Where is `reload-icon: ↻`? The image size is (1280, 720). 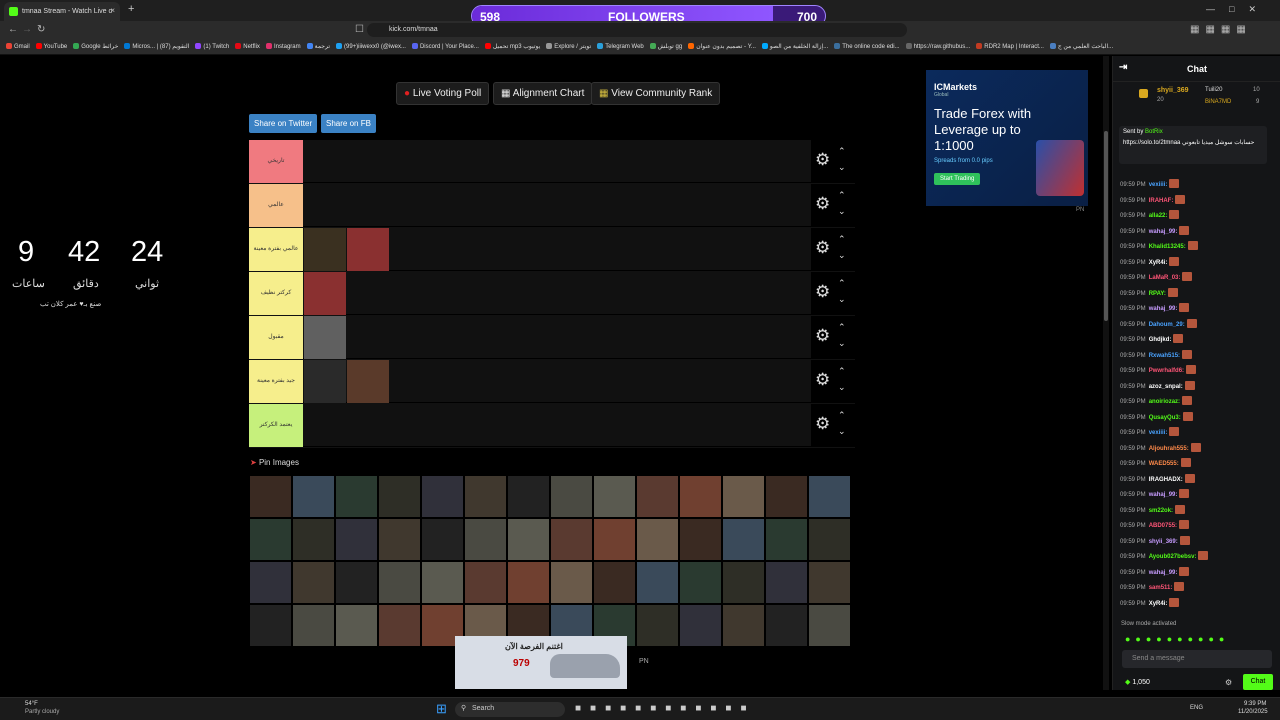 reload-icon: ↻ is located at coordinates (41, 29).